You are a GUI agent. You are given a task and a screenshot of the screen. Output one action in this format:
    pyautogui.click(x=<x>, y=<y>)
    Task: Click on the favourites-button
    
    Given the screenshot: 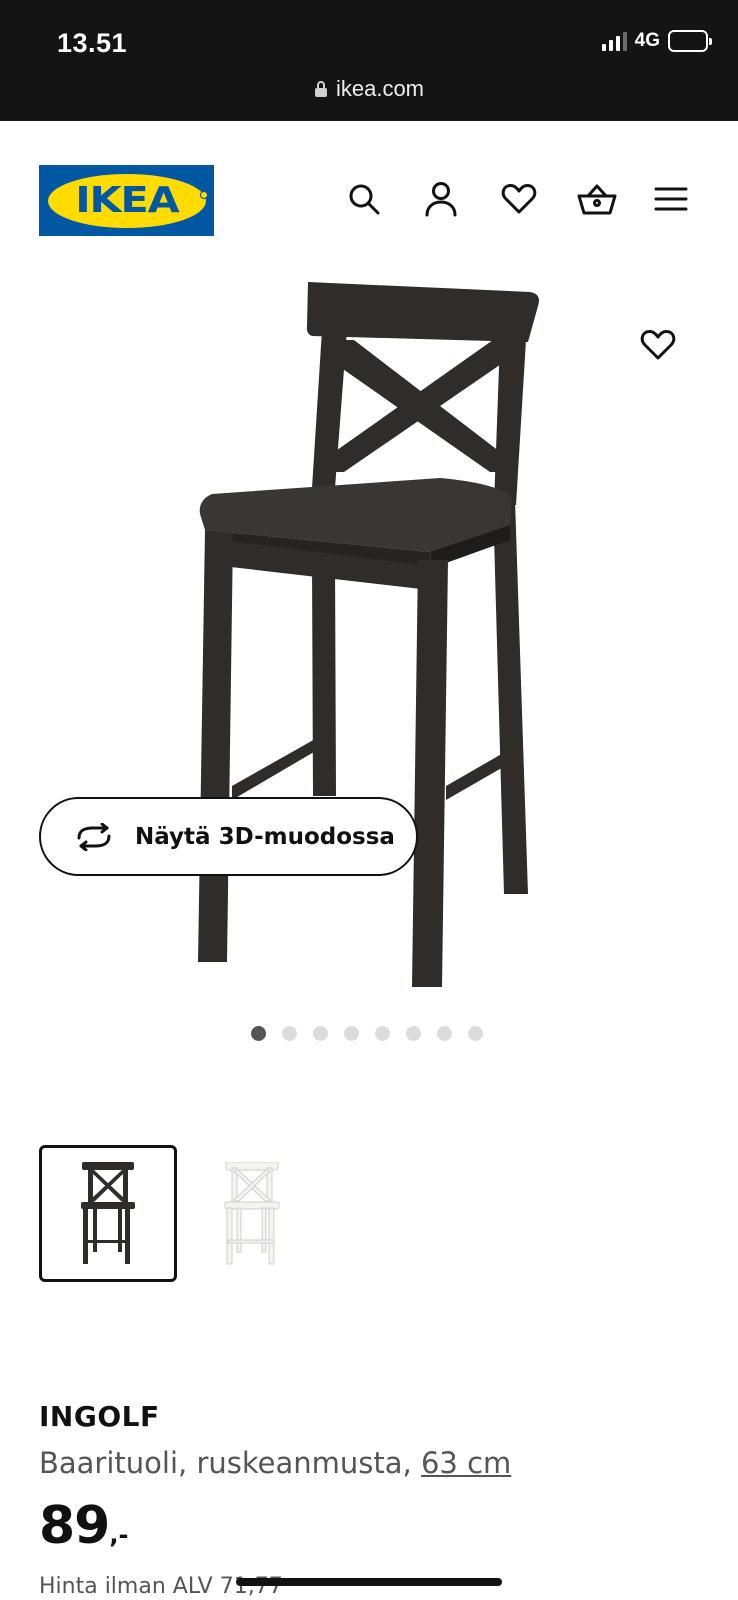 What is the action you would take?
    pyautogui.click(x=519, y=199)
    